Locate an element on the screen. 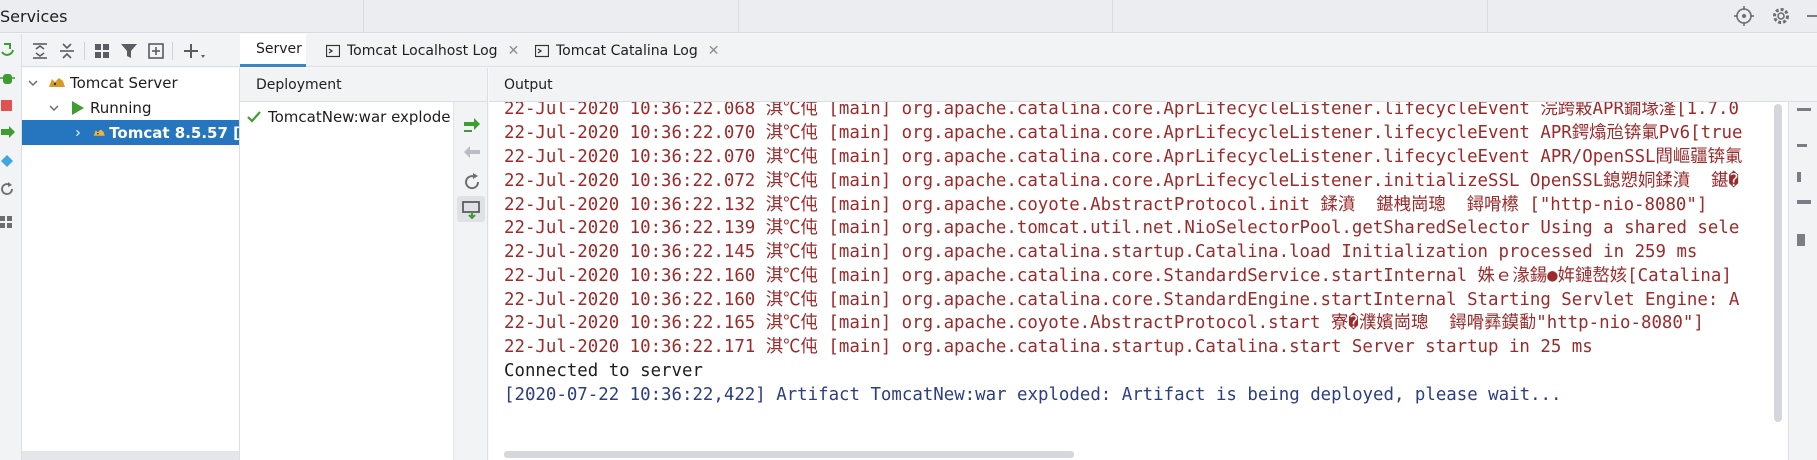 This screenshot has width=1817, height=460. window-title: Services is located at coordinates (34, 16).